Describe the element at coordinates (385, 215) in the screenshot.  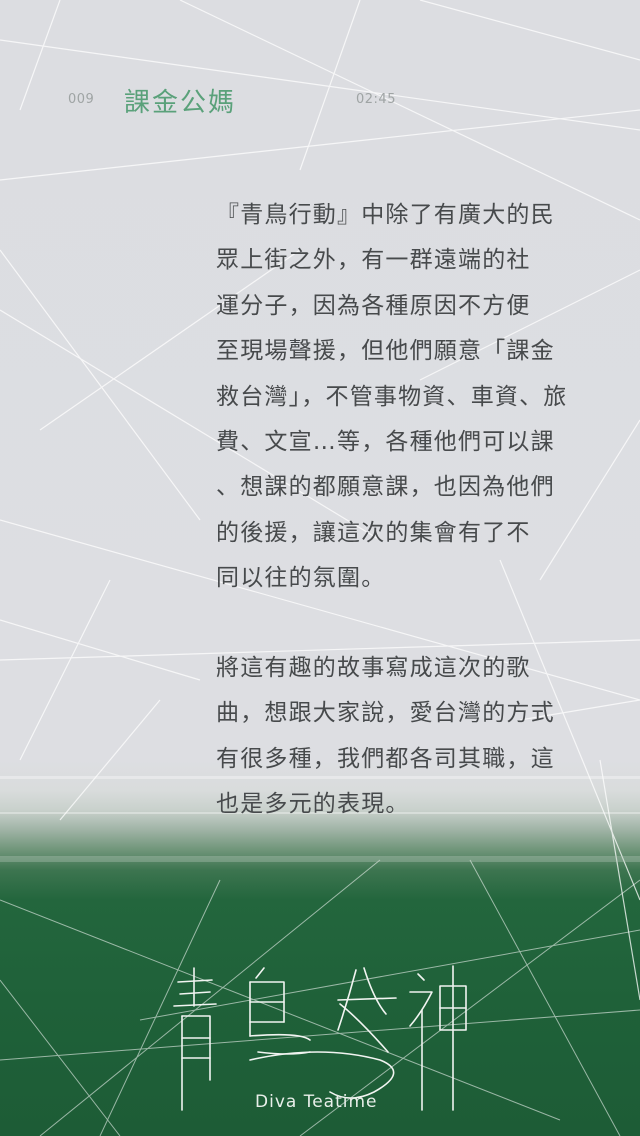
I see `text-line: 『青鳥行動』中除了有廣大的民` at that location.